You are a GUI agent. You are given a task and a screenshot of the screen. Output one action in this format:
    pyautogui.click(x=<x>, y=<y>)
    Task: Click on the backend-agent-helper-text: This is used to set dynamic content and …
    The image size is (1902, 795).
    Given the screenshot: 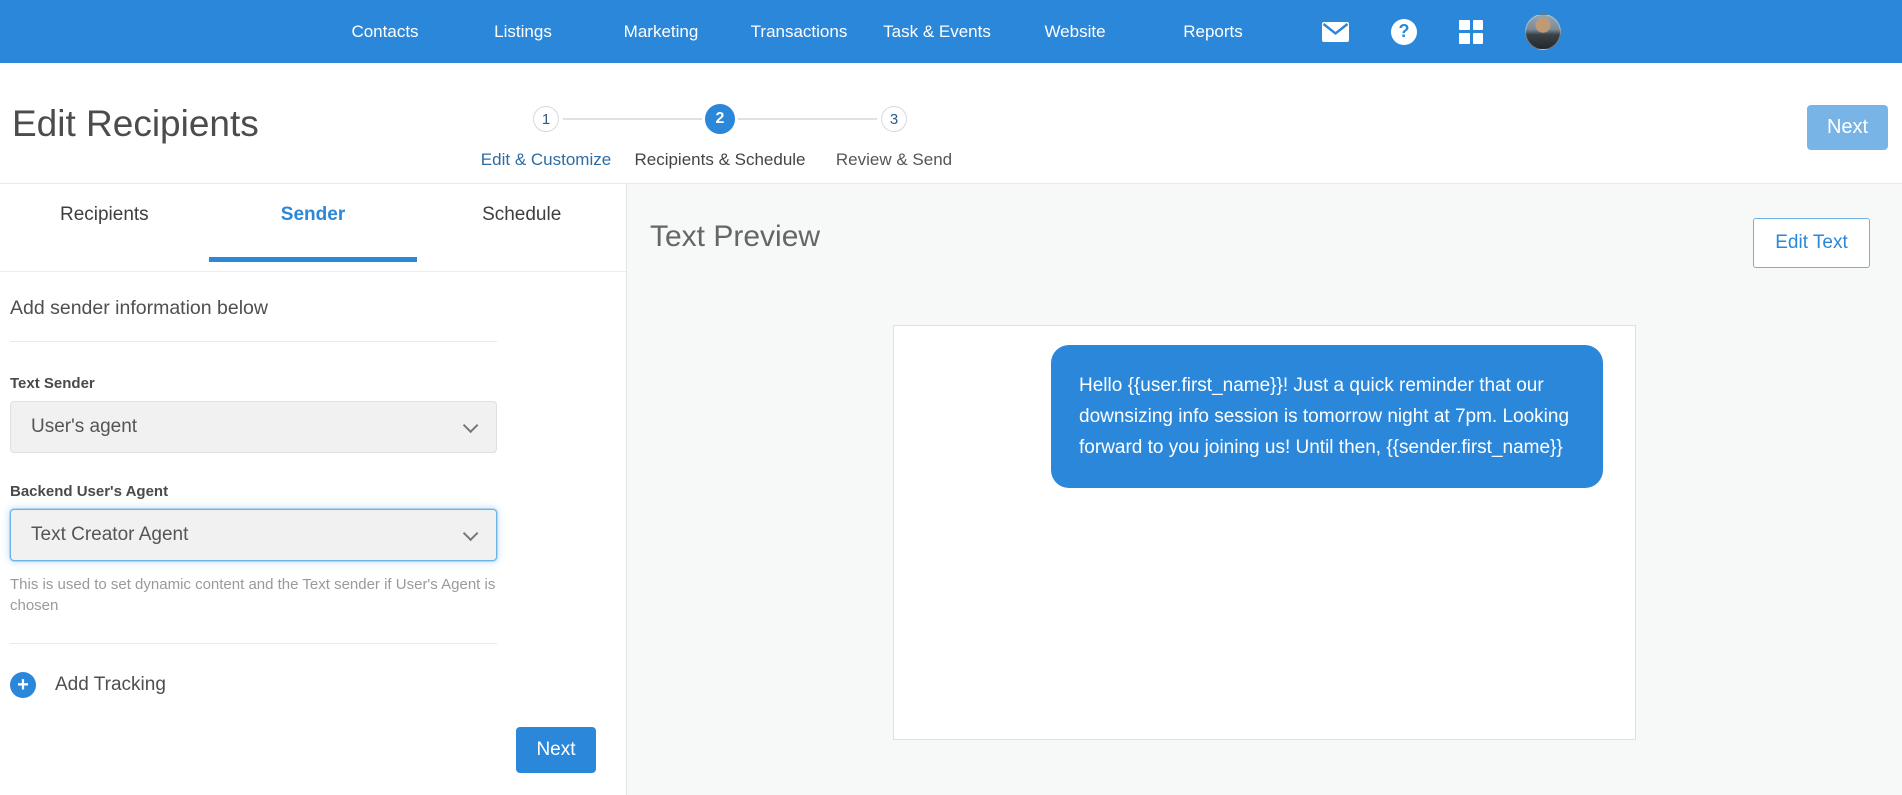 What is the action you would take?
    pyautogui.click(x=253, y=595)
    